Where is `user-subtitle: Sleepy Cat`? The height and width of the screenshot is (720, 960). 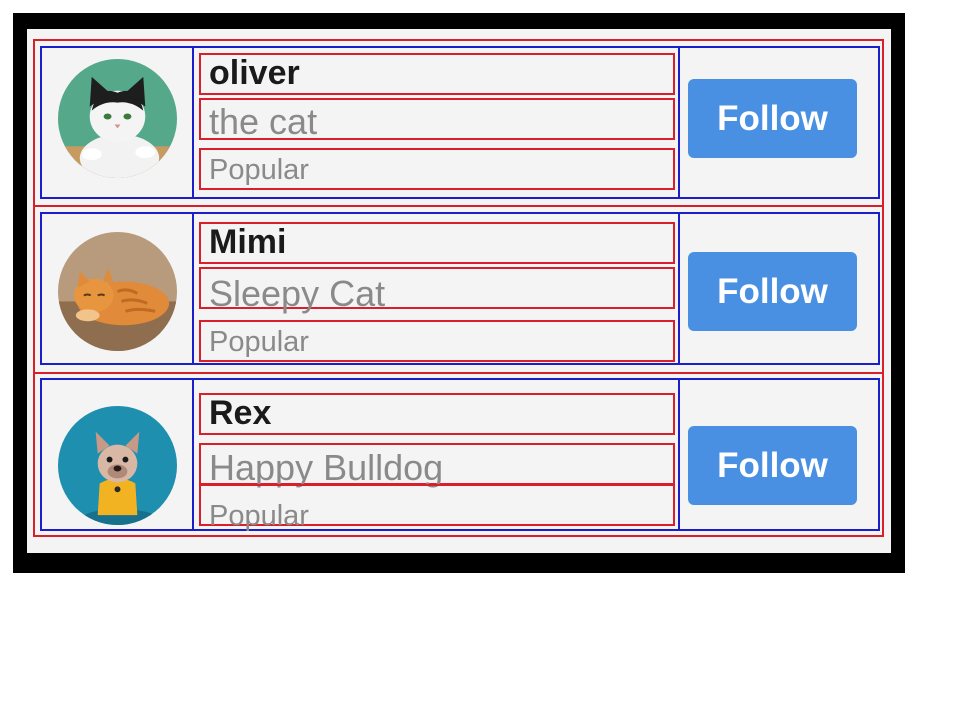 user-subtitle: Sleepy Cat is located at coordinates (297, 293).